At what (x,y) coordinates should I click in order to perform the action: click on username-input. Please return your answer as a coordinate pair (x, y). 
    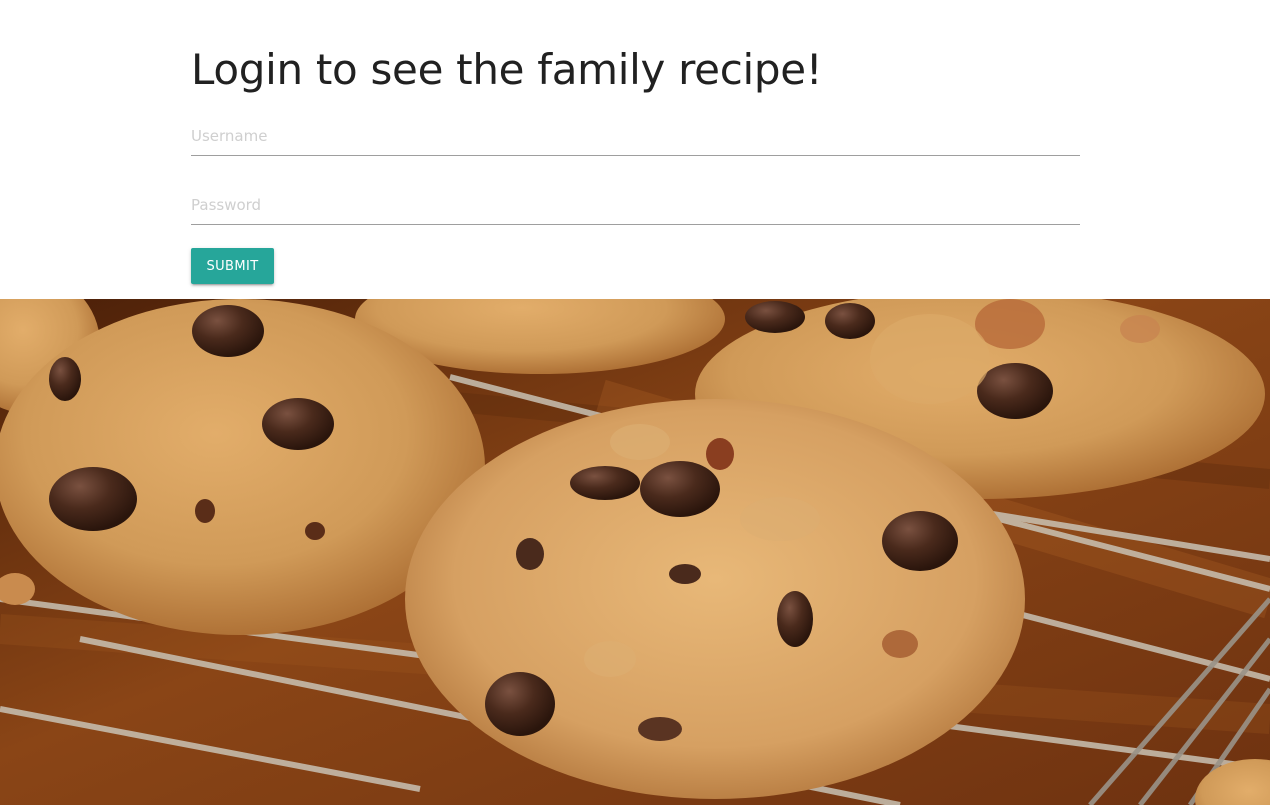
    Looking at the image, I should click on (635, 136).